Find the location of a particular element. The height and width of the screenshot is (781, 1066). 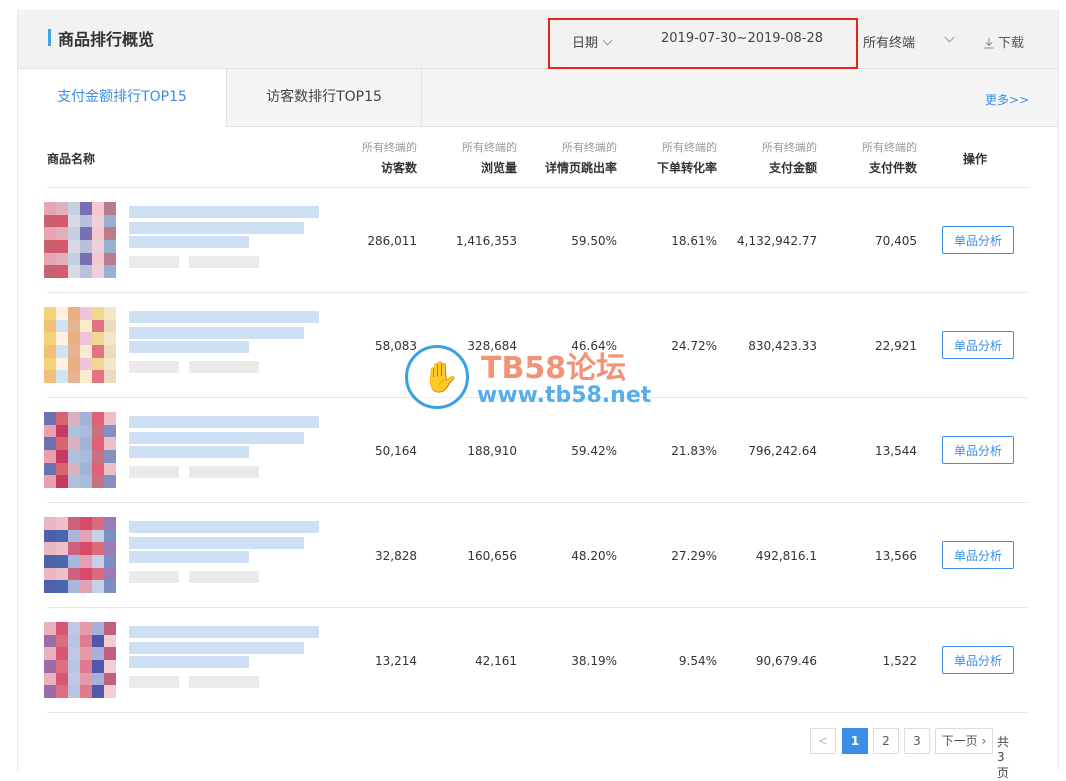

col-visitors: 所有终端的 访客数 is located at coordinates (382, 157).